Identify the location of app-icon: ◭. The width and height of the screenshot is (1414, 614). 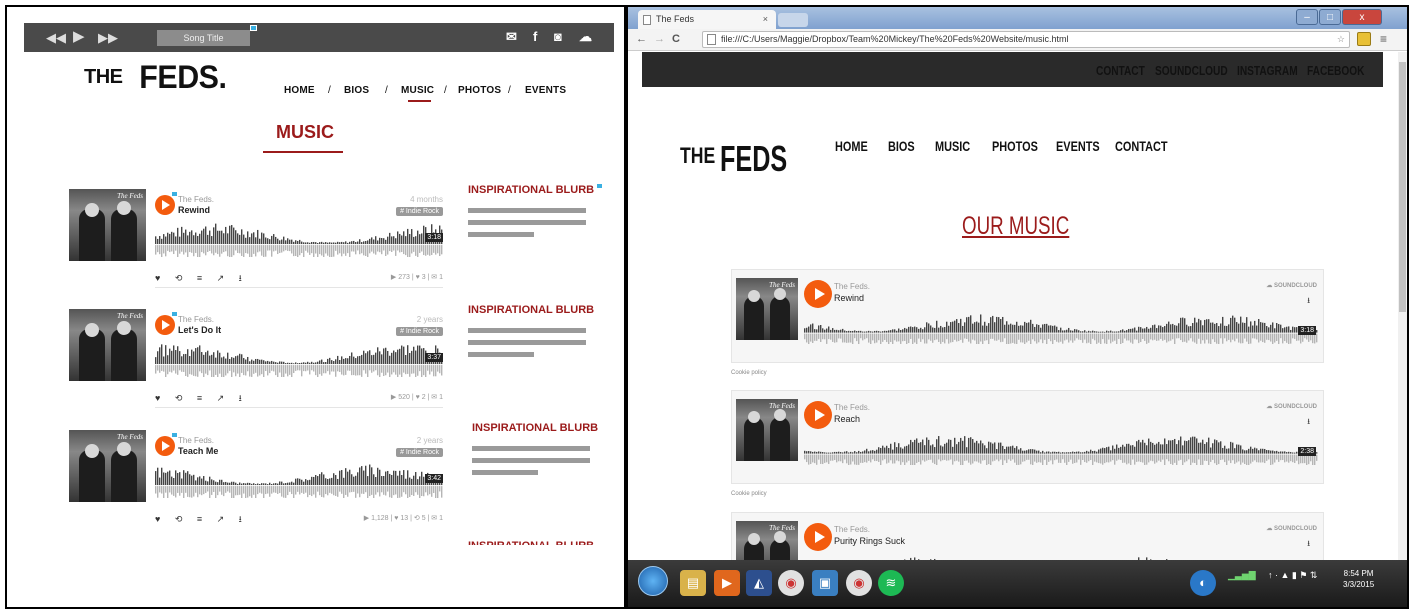
(759, 583).